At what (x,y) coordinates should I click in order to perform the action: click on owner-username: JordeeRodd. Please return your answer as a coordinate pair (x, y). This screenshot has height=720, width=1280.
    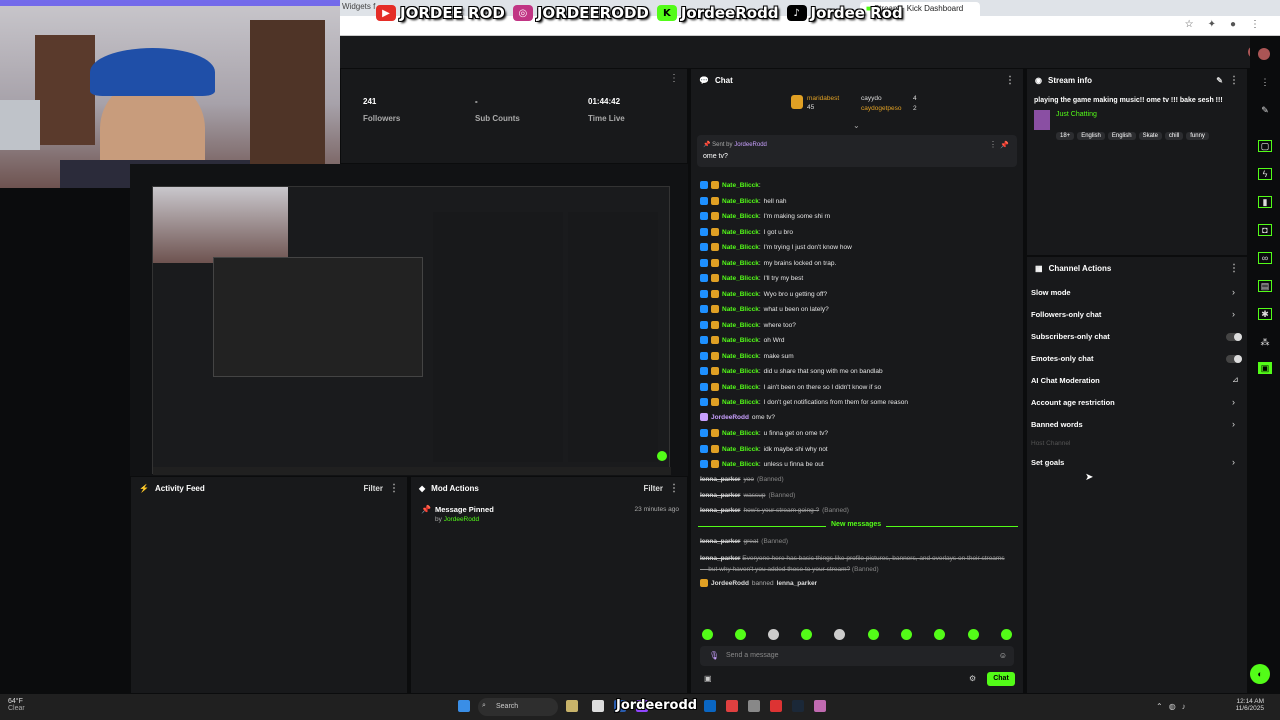
    Looking at the image, I should click on (730, 417).